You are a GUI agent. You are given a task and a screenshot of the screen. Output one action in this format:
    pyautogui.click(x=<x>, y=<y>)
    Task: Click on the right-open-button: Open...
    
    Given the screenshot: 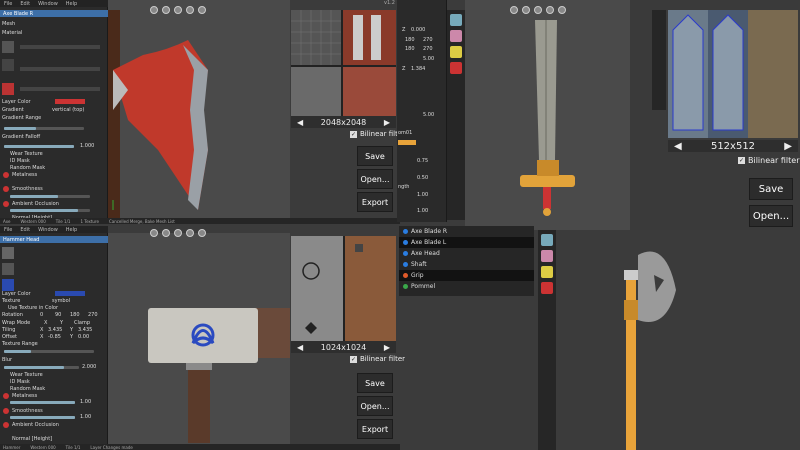 What is the action you would take?
    pyautogui.click(x=771, y=216)
    